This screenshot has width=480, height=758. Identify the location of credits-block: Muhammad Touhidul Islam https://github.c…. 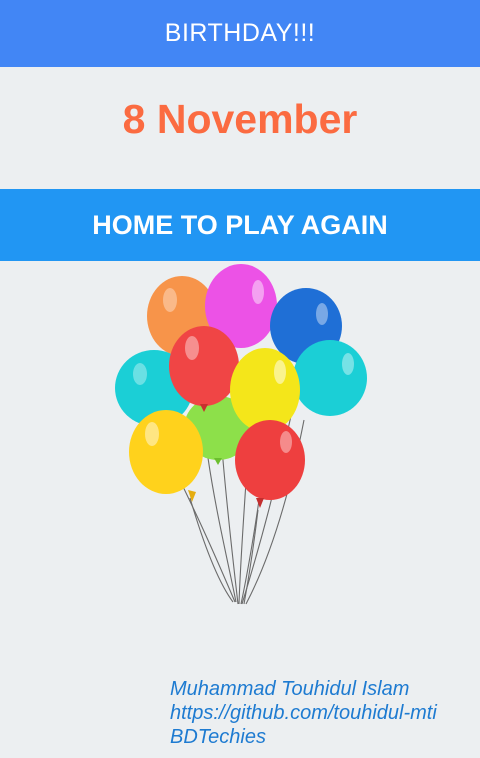
(324, 713).